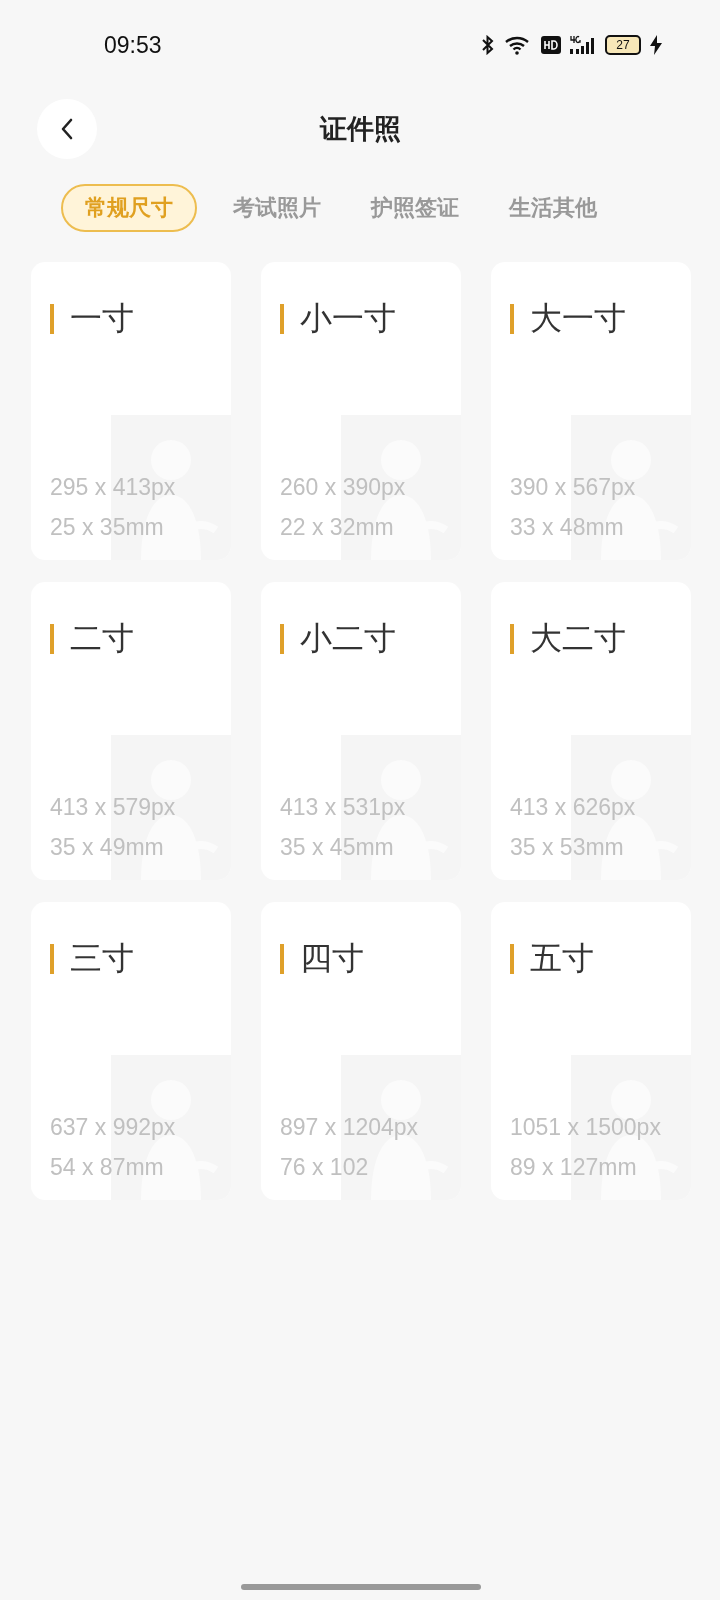 This screenshot has width=720, height=1600. What do you see at coordinates (102, 318) in the screenshot?
I see `size-name: 一寸` at bounding box center [102, 318].